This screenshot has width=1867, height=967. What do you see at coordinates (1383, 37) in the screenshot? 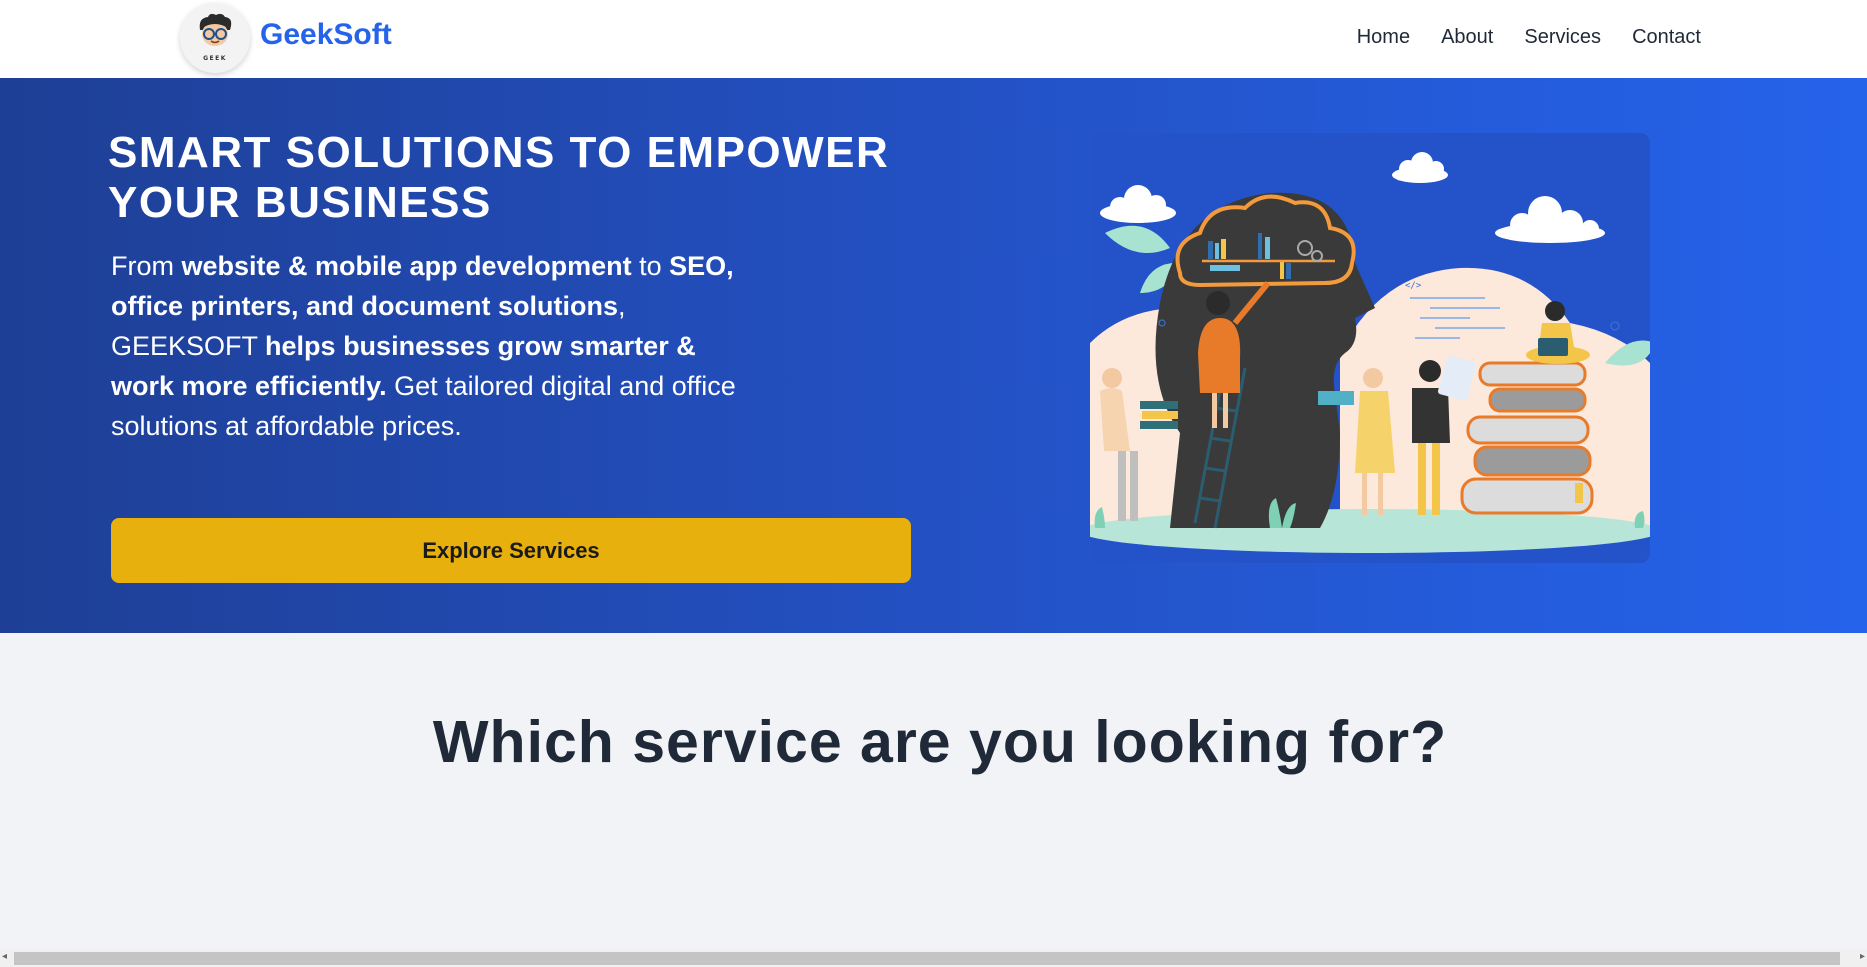
I see `nav-home: Home` at bounding box center [1383, 37].